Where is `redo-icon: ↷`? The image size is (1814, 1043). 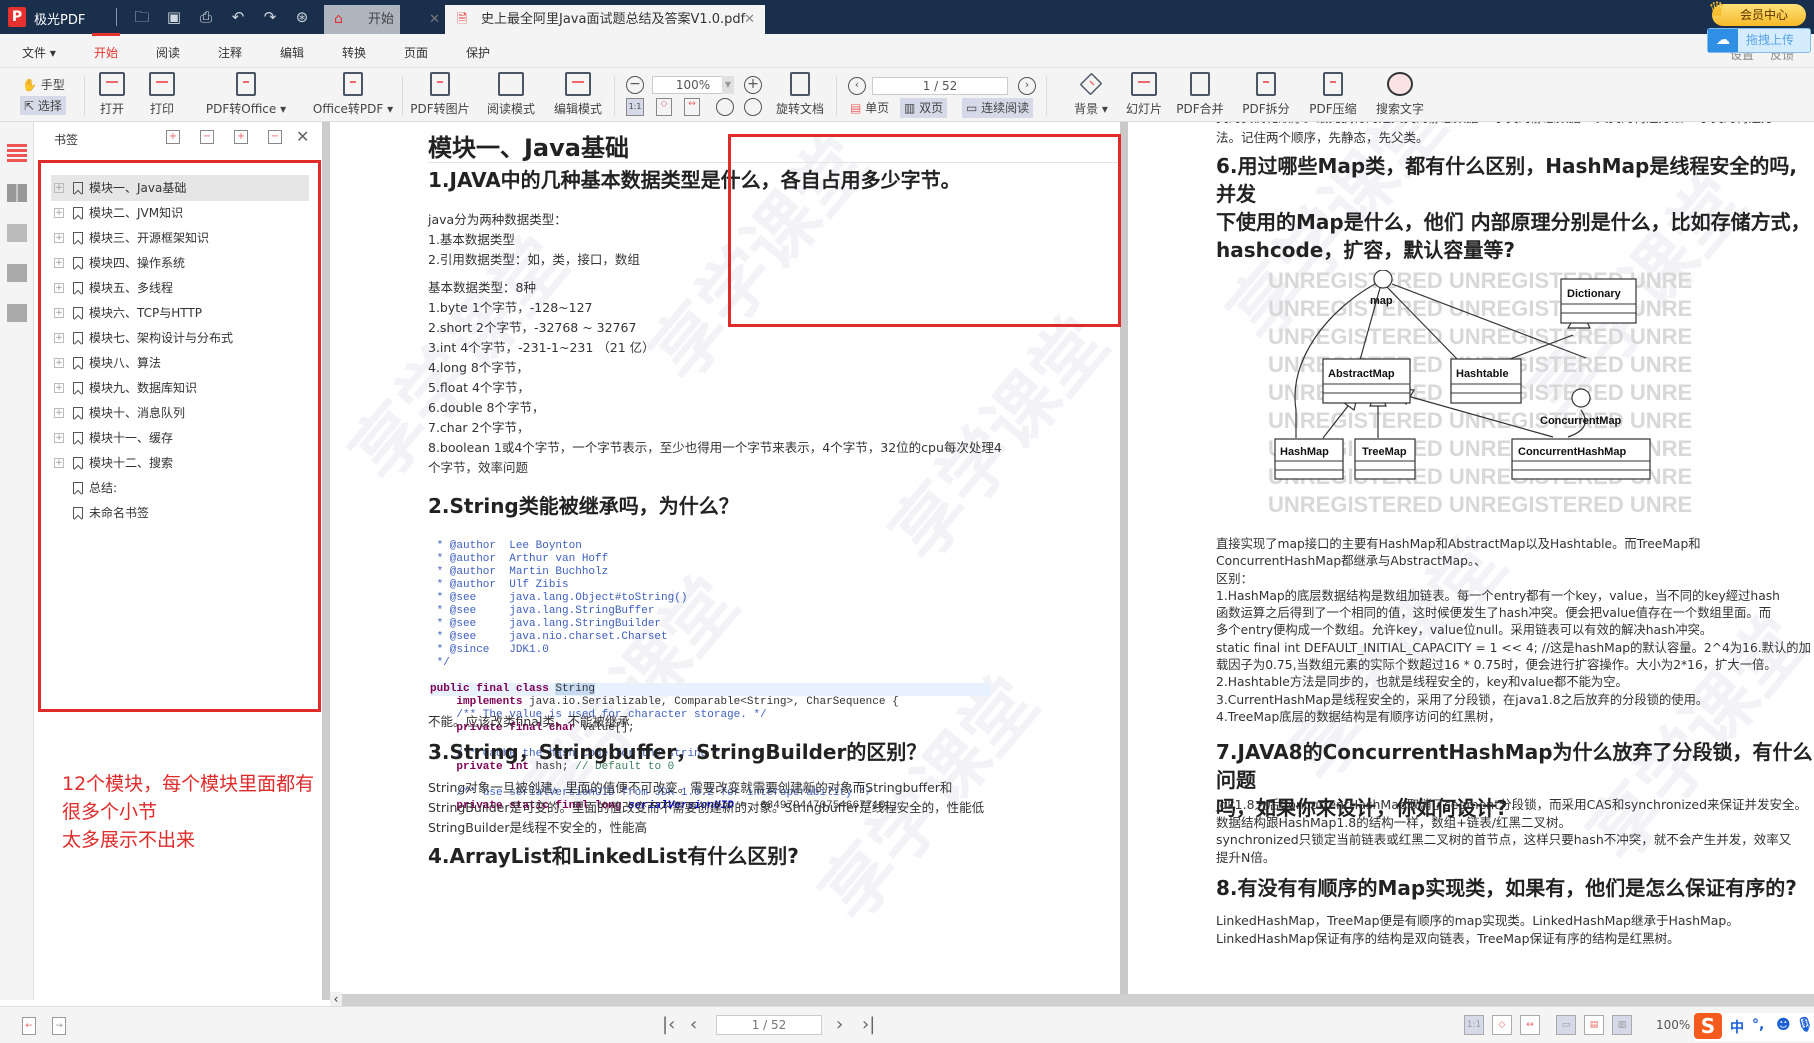 redo-icon: ↷ is located at coordinates (270, 17).